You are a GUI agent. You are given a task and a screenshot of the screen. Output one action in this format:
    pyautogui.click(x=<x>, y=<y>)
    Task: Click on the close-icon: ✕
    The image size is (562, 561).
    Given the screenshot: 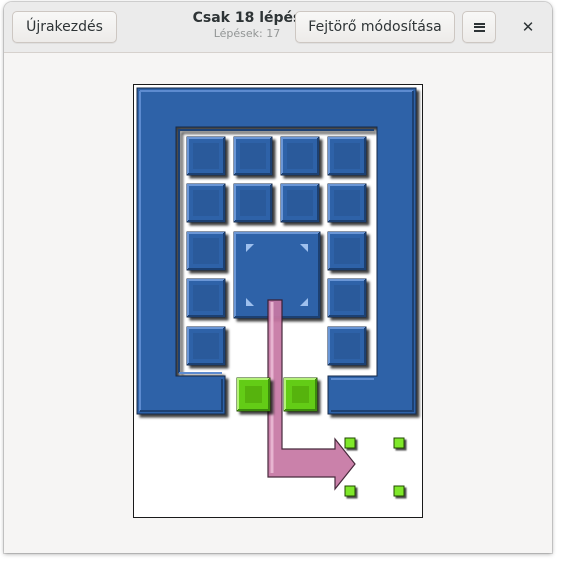 What is the action you would take?
    pyautogui.click(x=528, y=27)
    